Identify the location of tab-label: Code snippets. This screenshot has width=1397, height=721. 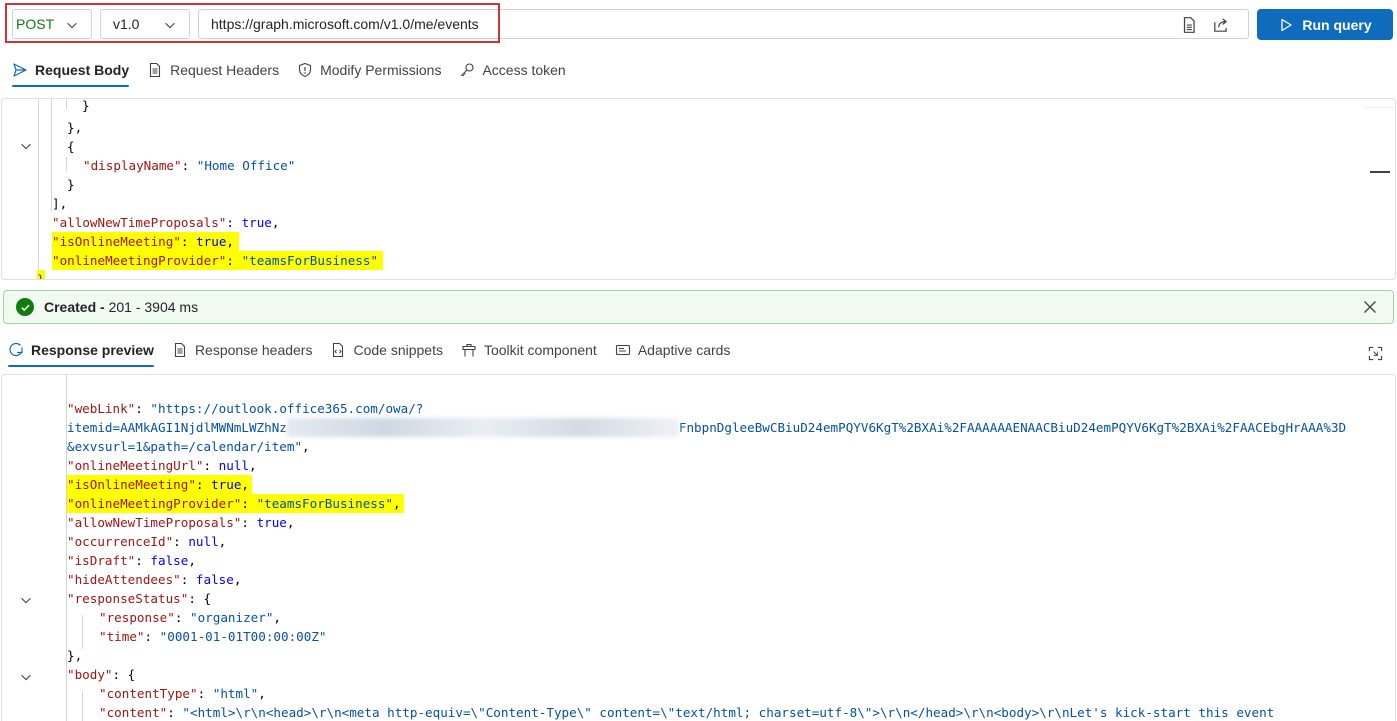
(398, 350).